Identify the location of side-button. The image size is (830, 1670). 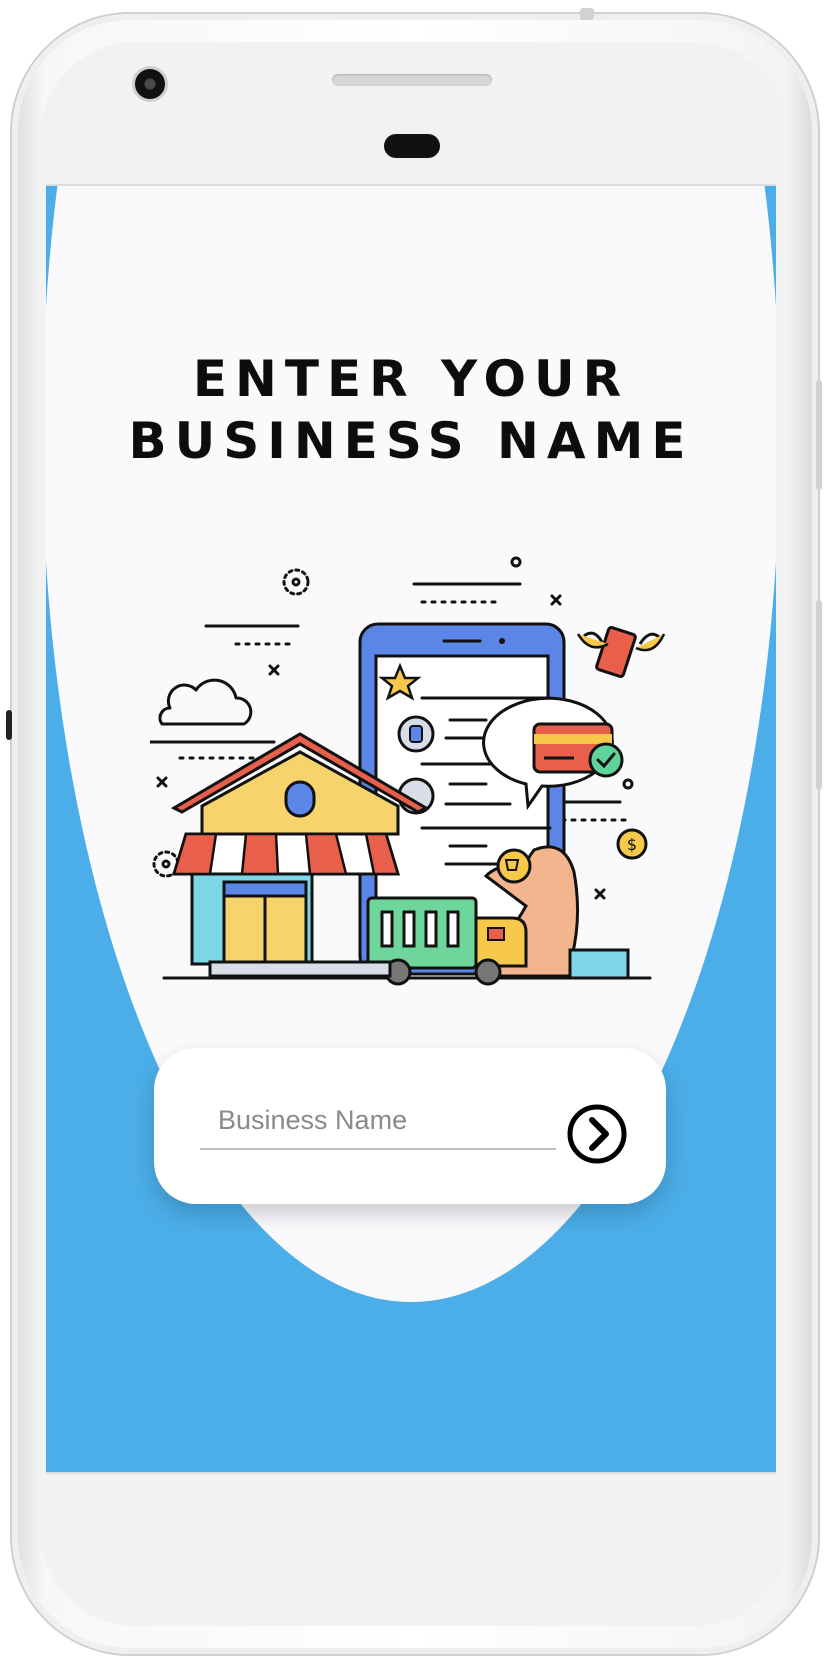
(9, 725).